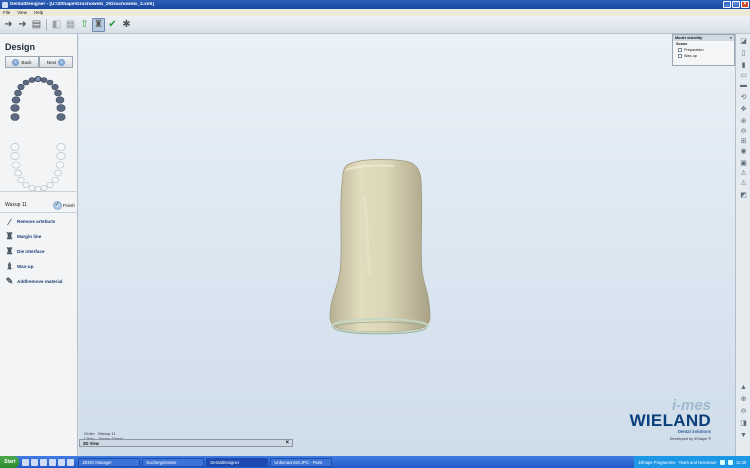 This screenshot has height=468, width=750. What do you see at coordinates (9, 281) in the screenshot?
I see `material-icon: ✎` at bounding box center [9, 281].